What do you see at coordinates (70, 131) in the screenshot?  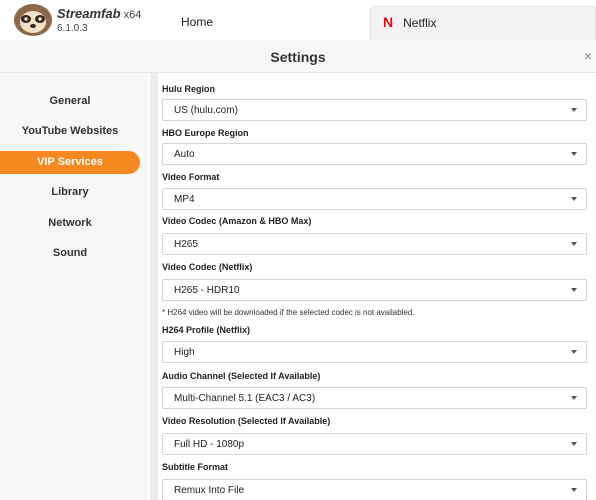 I see `sidebar-item-youtube-websites: YouTube Websites` at bounding box center [70, 131].